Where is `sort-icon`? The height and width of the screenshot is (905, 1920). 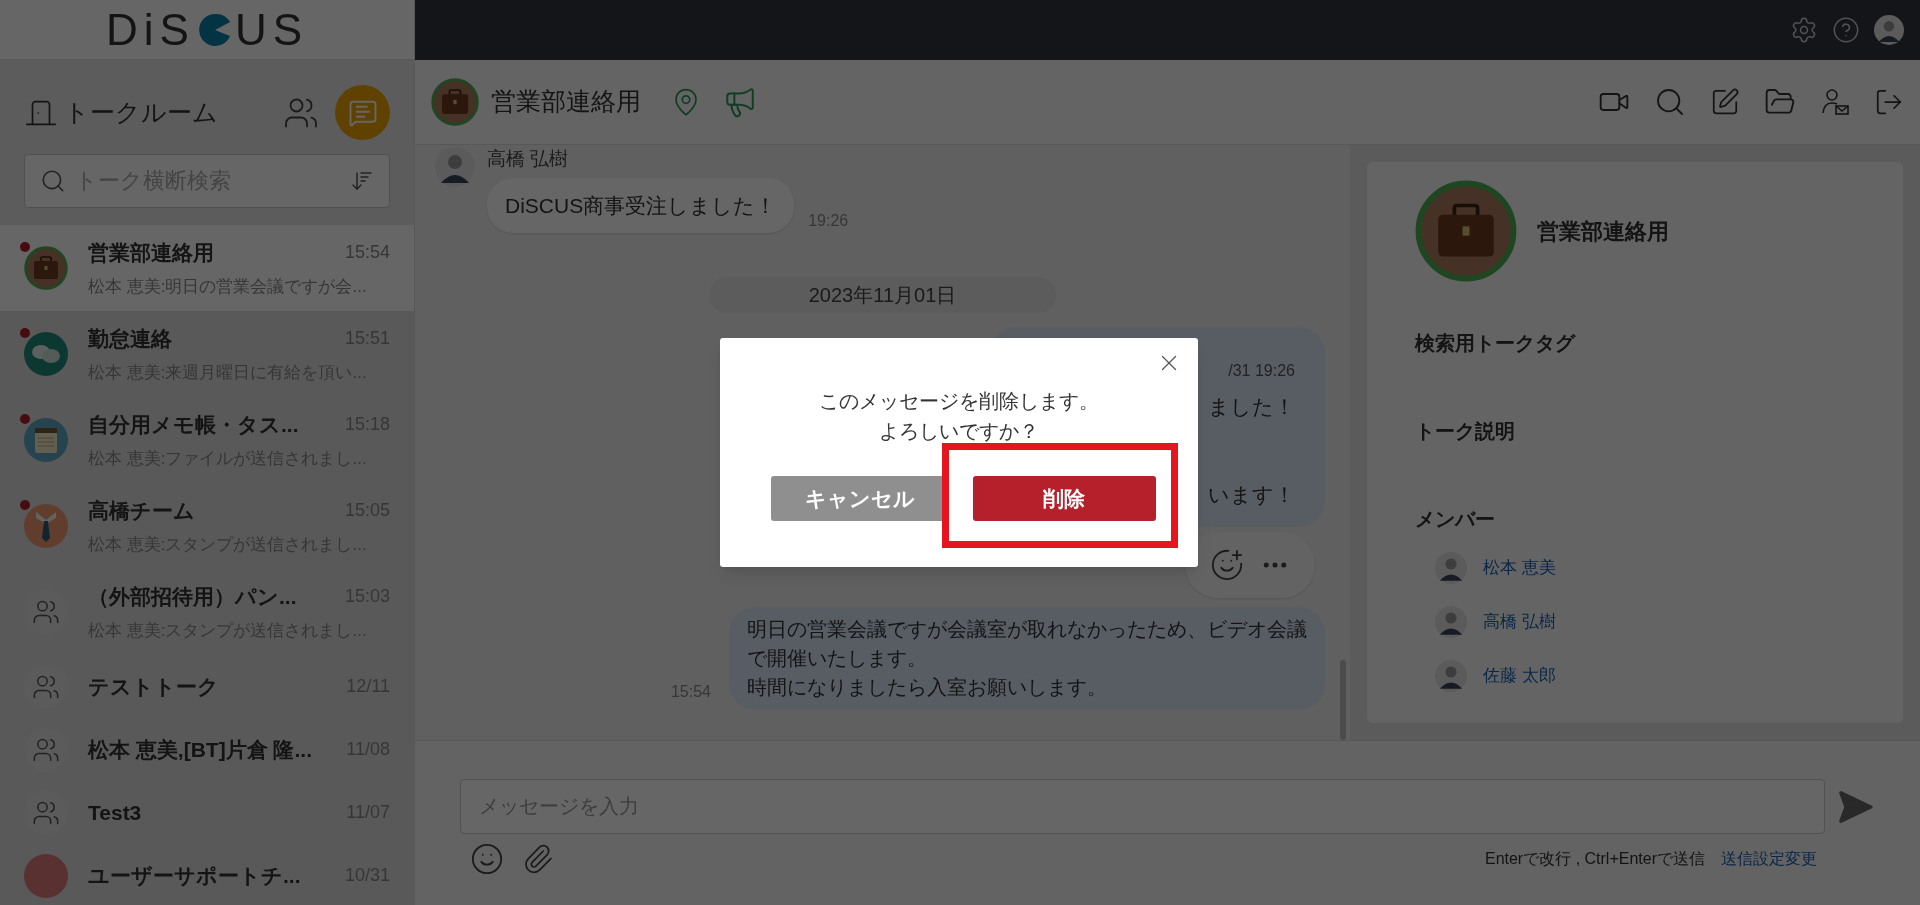
sort-icon is located at coordinates (362, 181).